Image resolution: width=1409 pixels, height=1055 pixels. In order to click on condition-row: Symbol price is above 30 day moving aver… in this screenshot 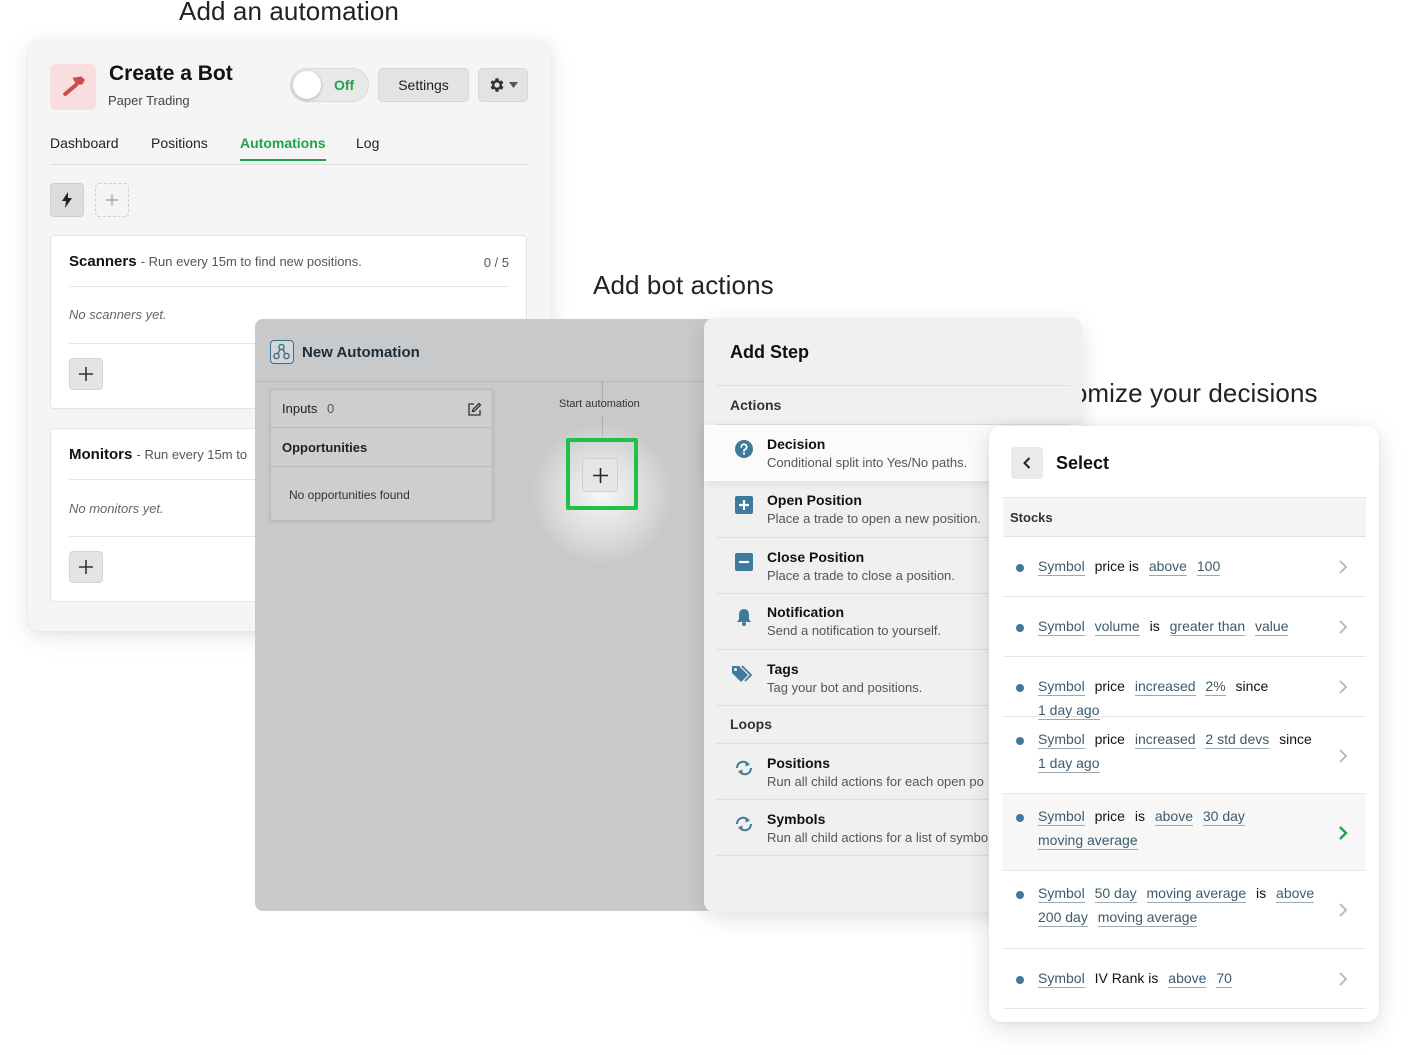, I will do `click(1184, 832)`.